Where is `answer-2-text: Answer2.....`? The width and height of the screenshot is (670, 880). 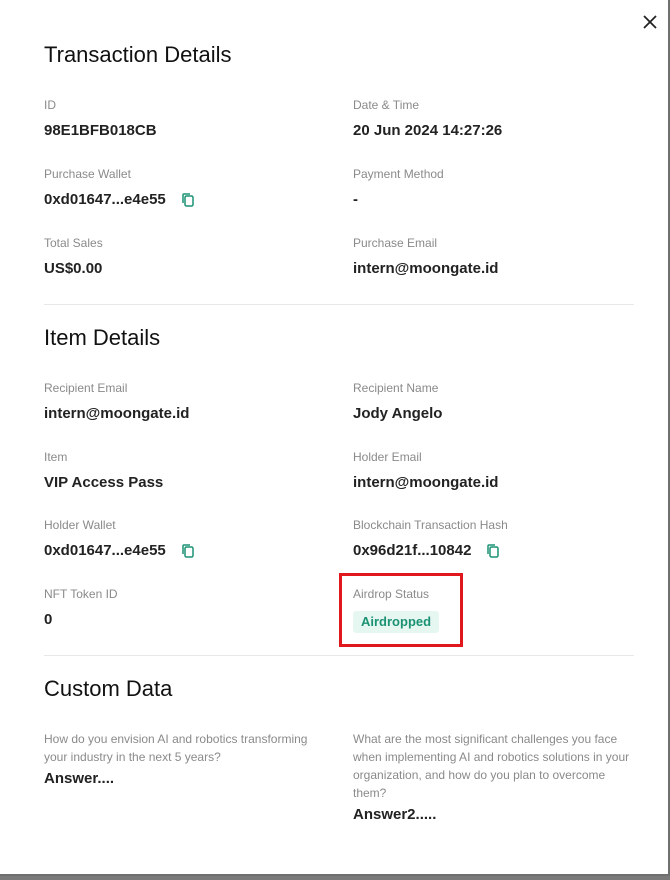
answer-2-text: Answer2..... is located at coordinates (395, 814).